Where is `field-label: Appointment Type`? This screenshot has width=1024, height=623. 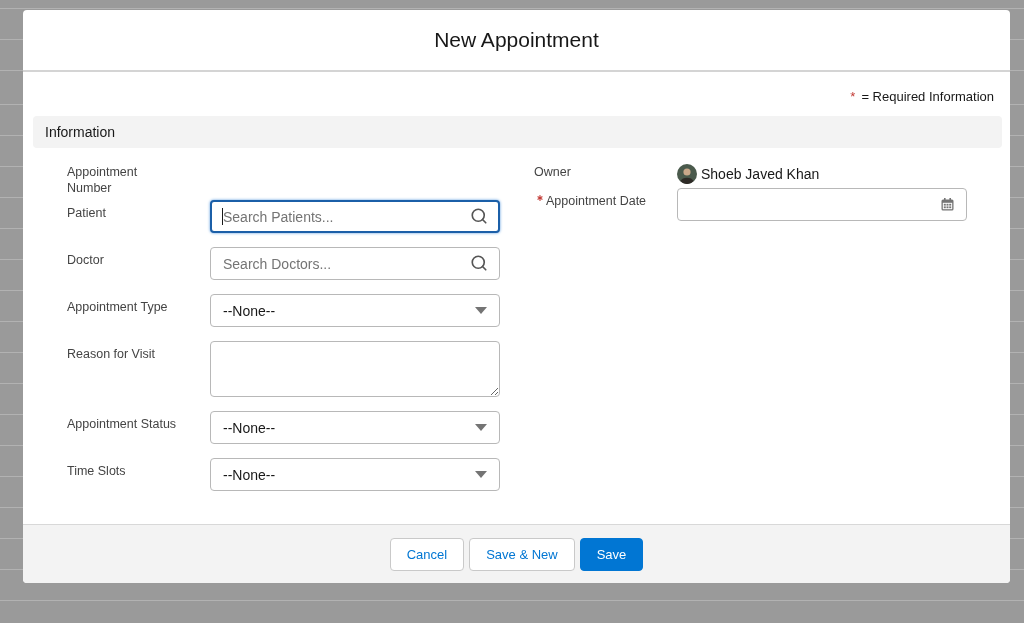
field-label: Appointment Type is located at coordinates (117, 307).